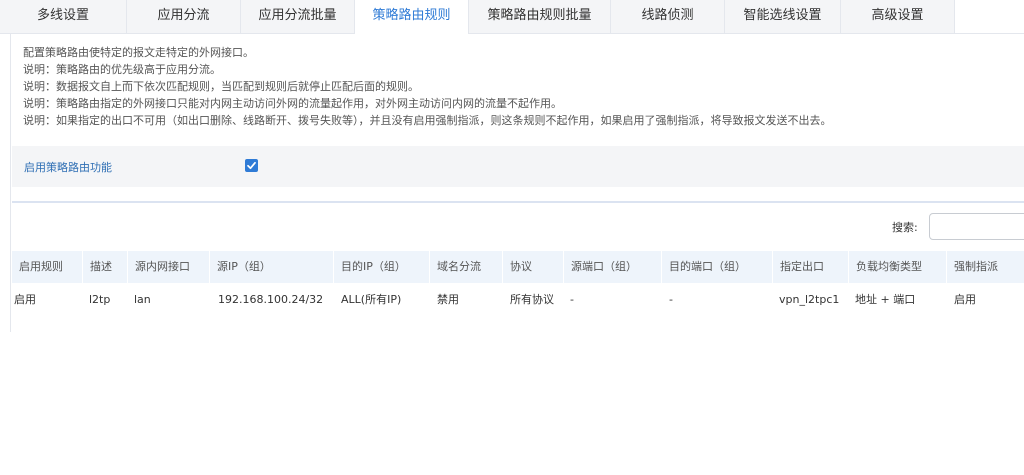 The image size is (1024, 475). I want to click on column-header: 域名分流, so click(466, 267).